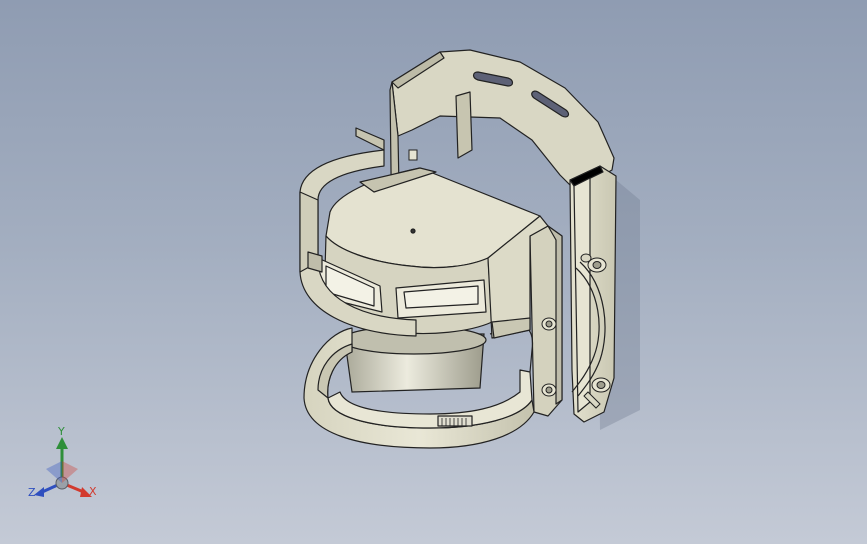 The width and height of the screenshot is (867, 544). I want to click on bolt-top-small, so click(413, 155).